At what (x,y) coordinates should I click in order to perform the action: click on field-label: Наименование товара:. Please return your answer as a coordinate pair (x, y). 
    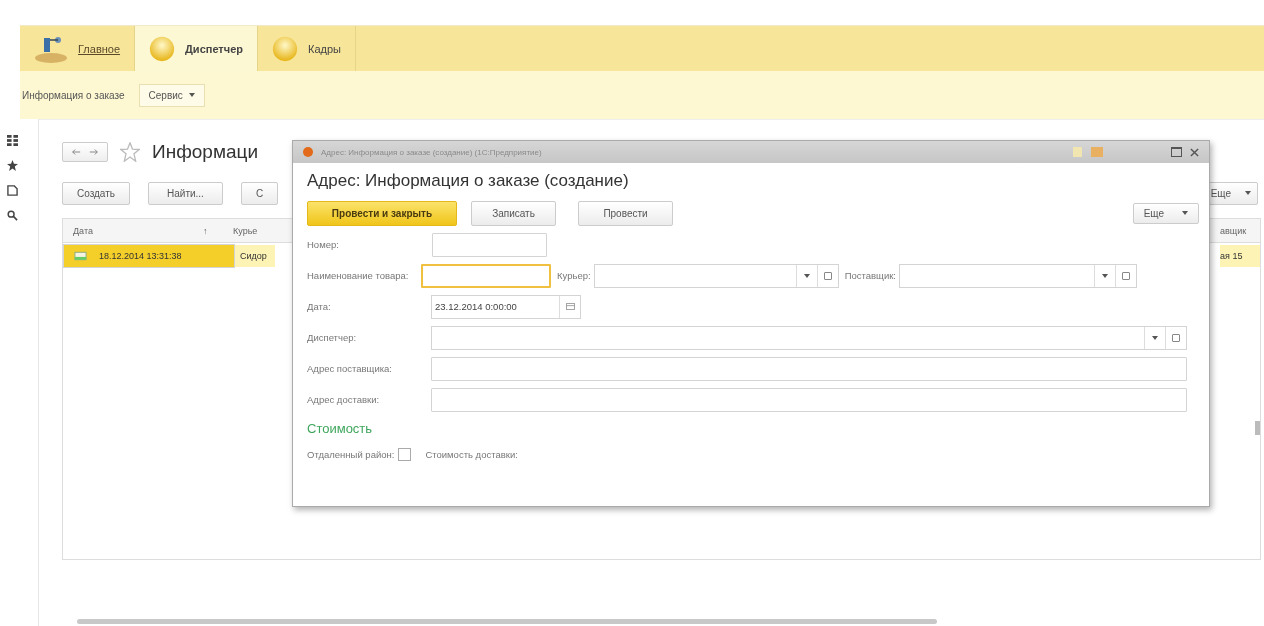
    Looking at the image, I should click on (358, 275).